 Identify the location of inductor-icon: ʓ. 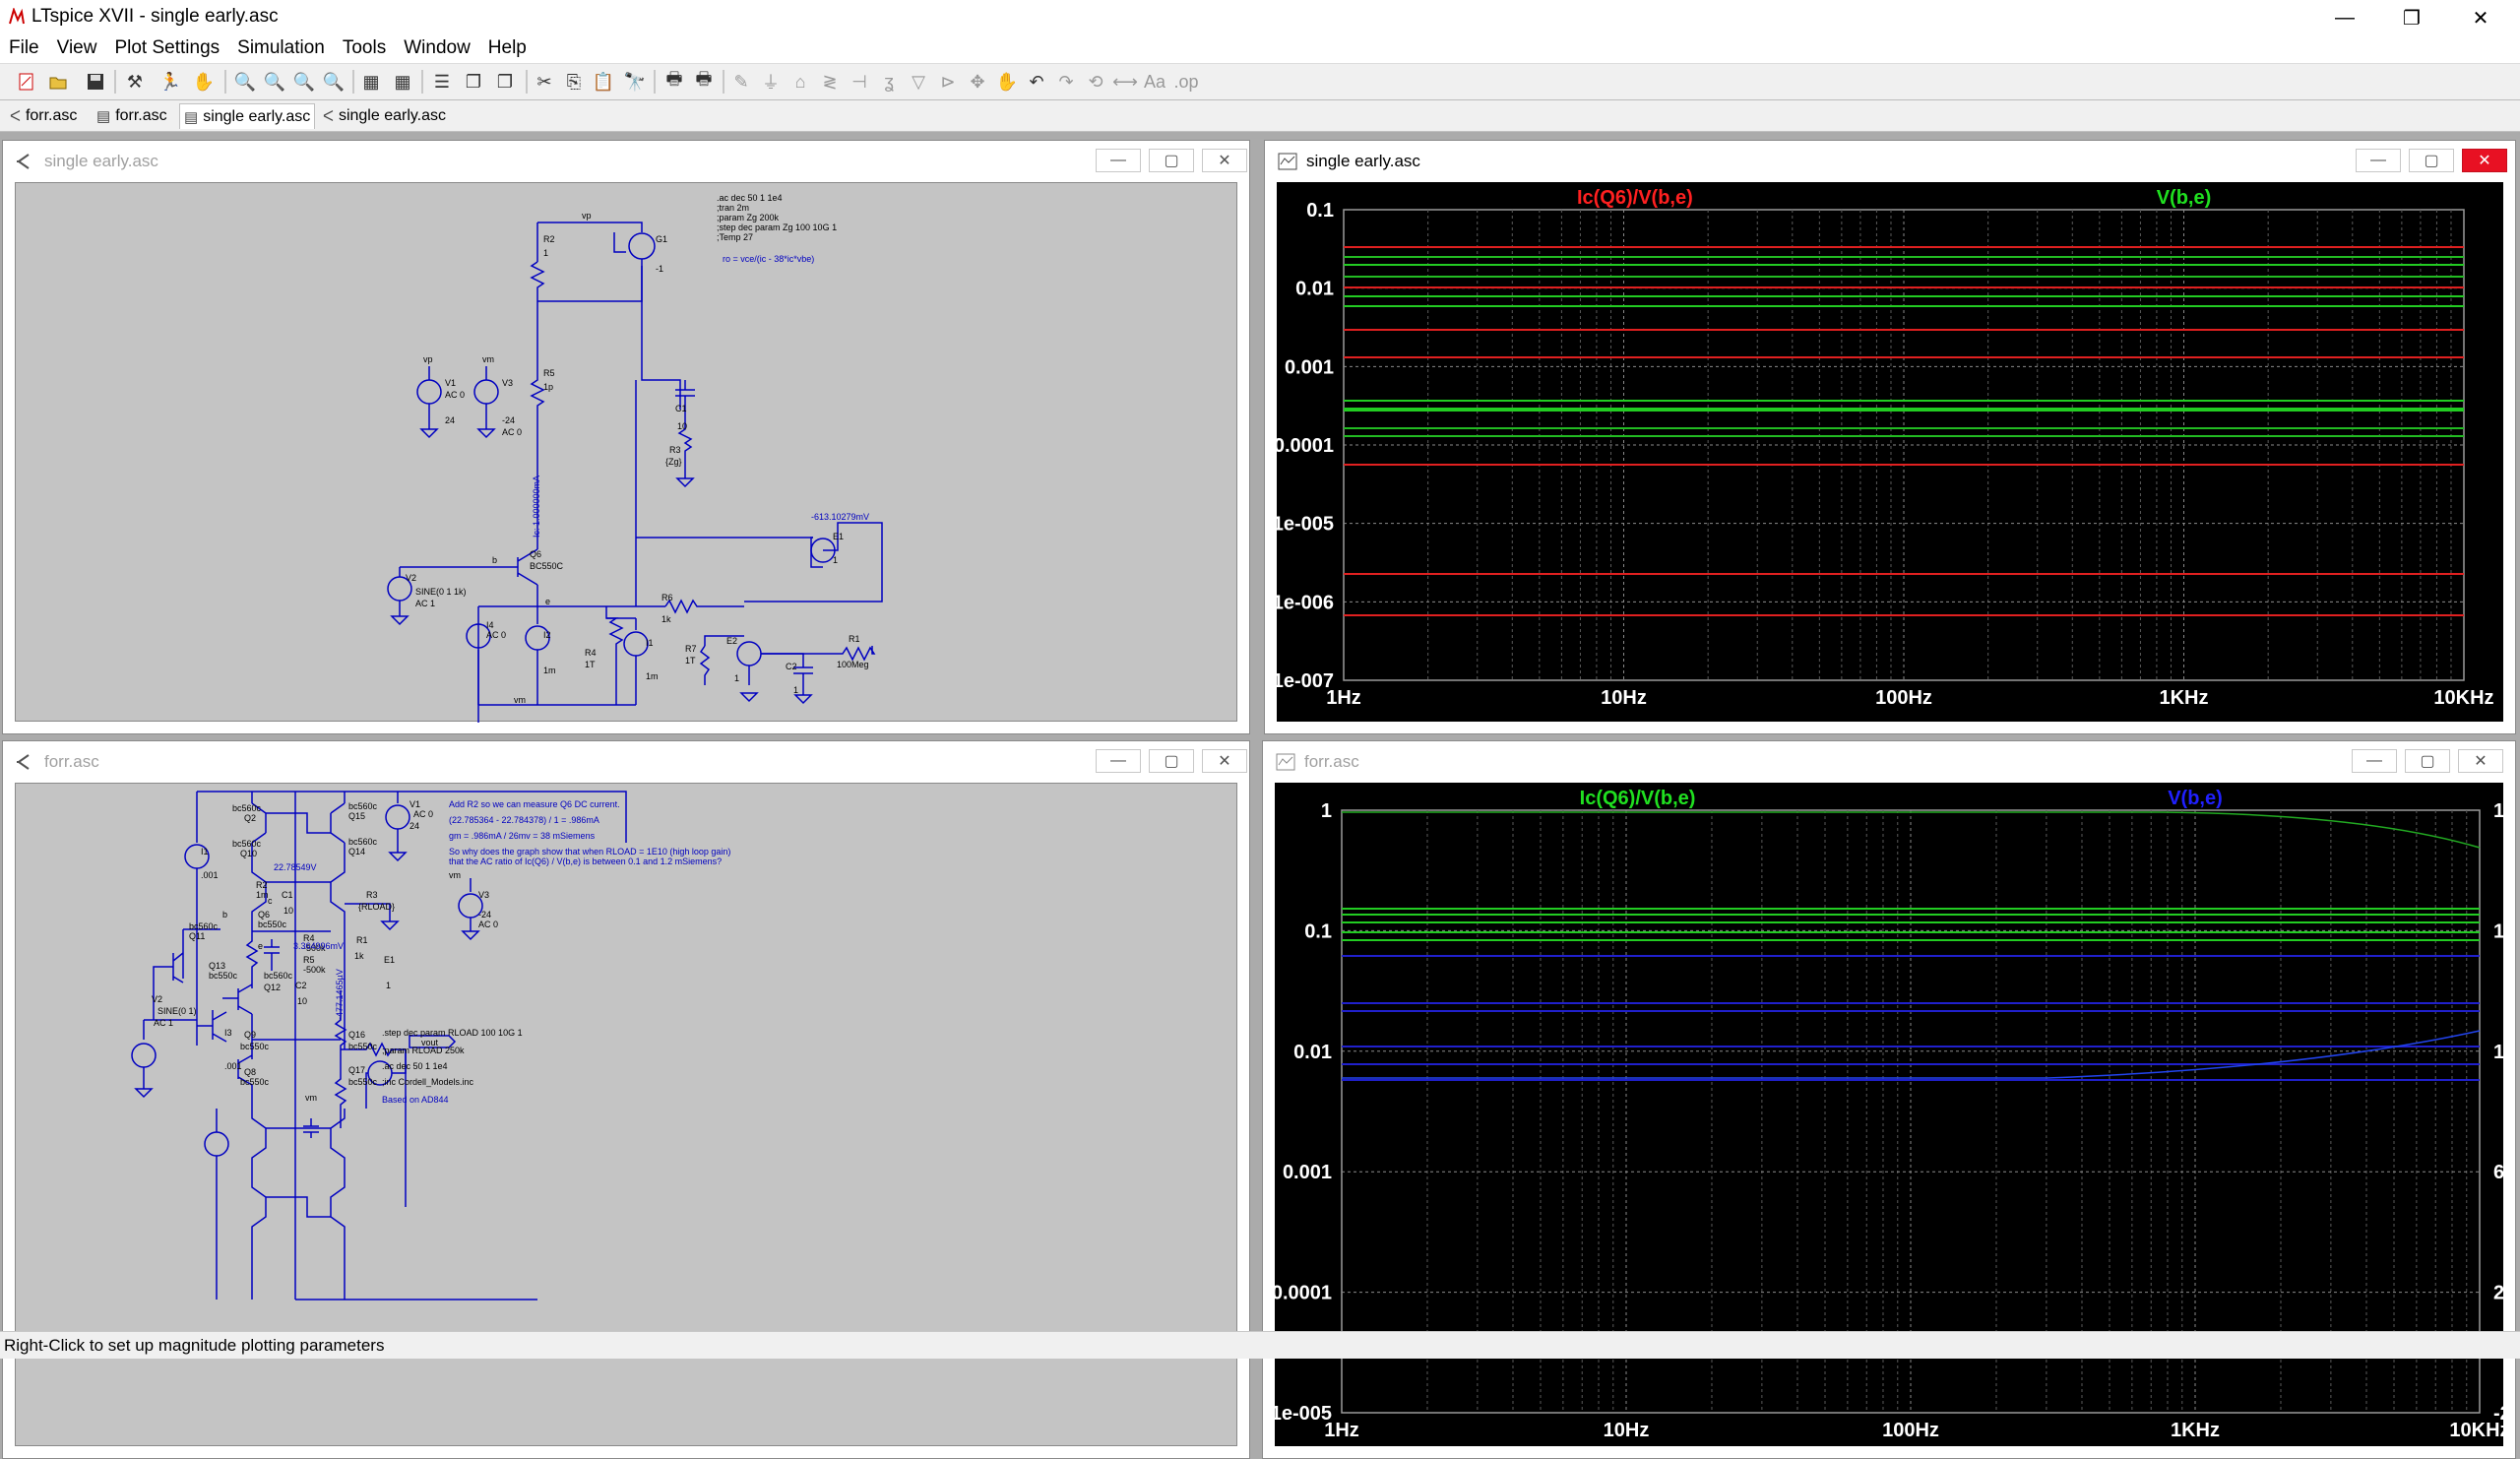
(889, 82).